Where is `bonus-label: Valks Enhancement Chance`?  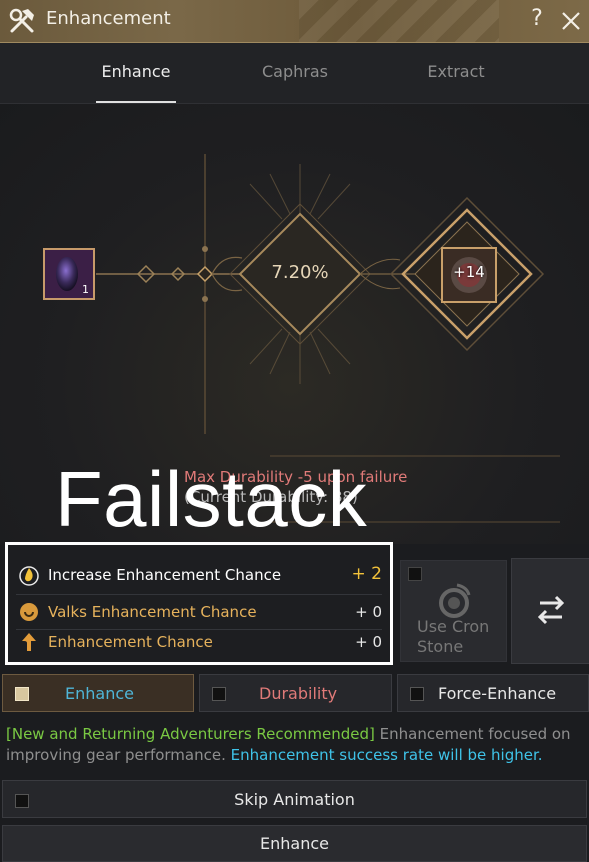 bonus-label: Valks Enhancement Chance is located at coordinates (152, 612).